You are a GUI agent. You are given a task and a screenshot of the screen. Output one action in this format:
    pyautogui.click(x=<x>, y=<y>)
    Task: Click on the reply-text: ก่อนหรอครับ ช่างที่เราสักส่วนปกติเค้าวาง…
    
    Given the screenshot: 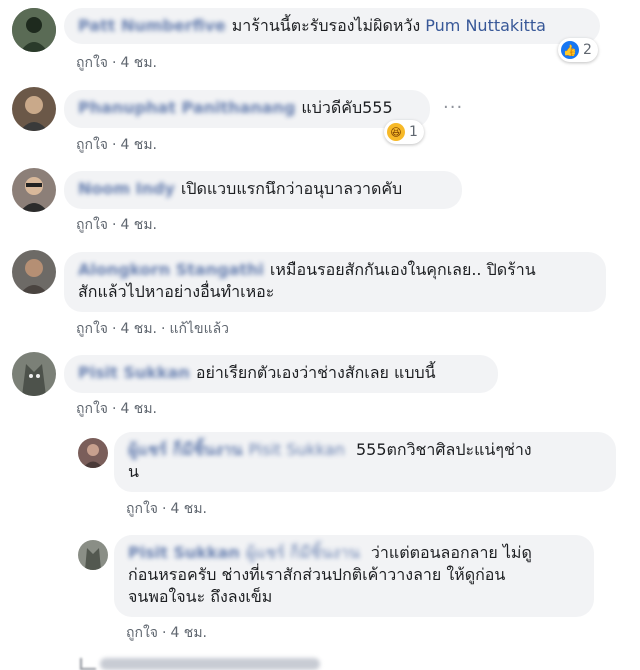 What is the action you would take?
    pyautogui.click(x=317, y=574)
    